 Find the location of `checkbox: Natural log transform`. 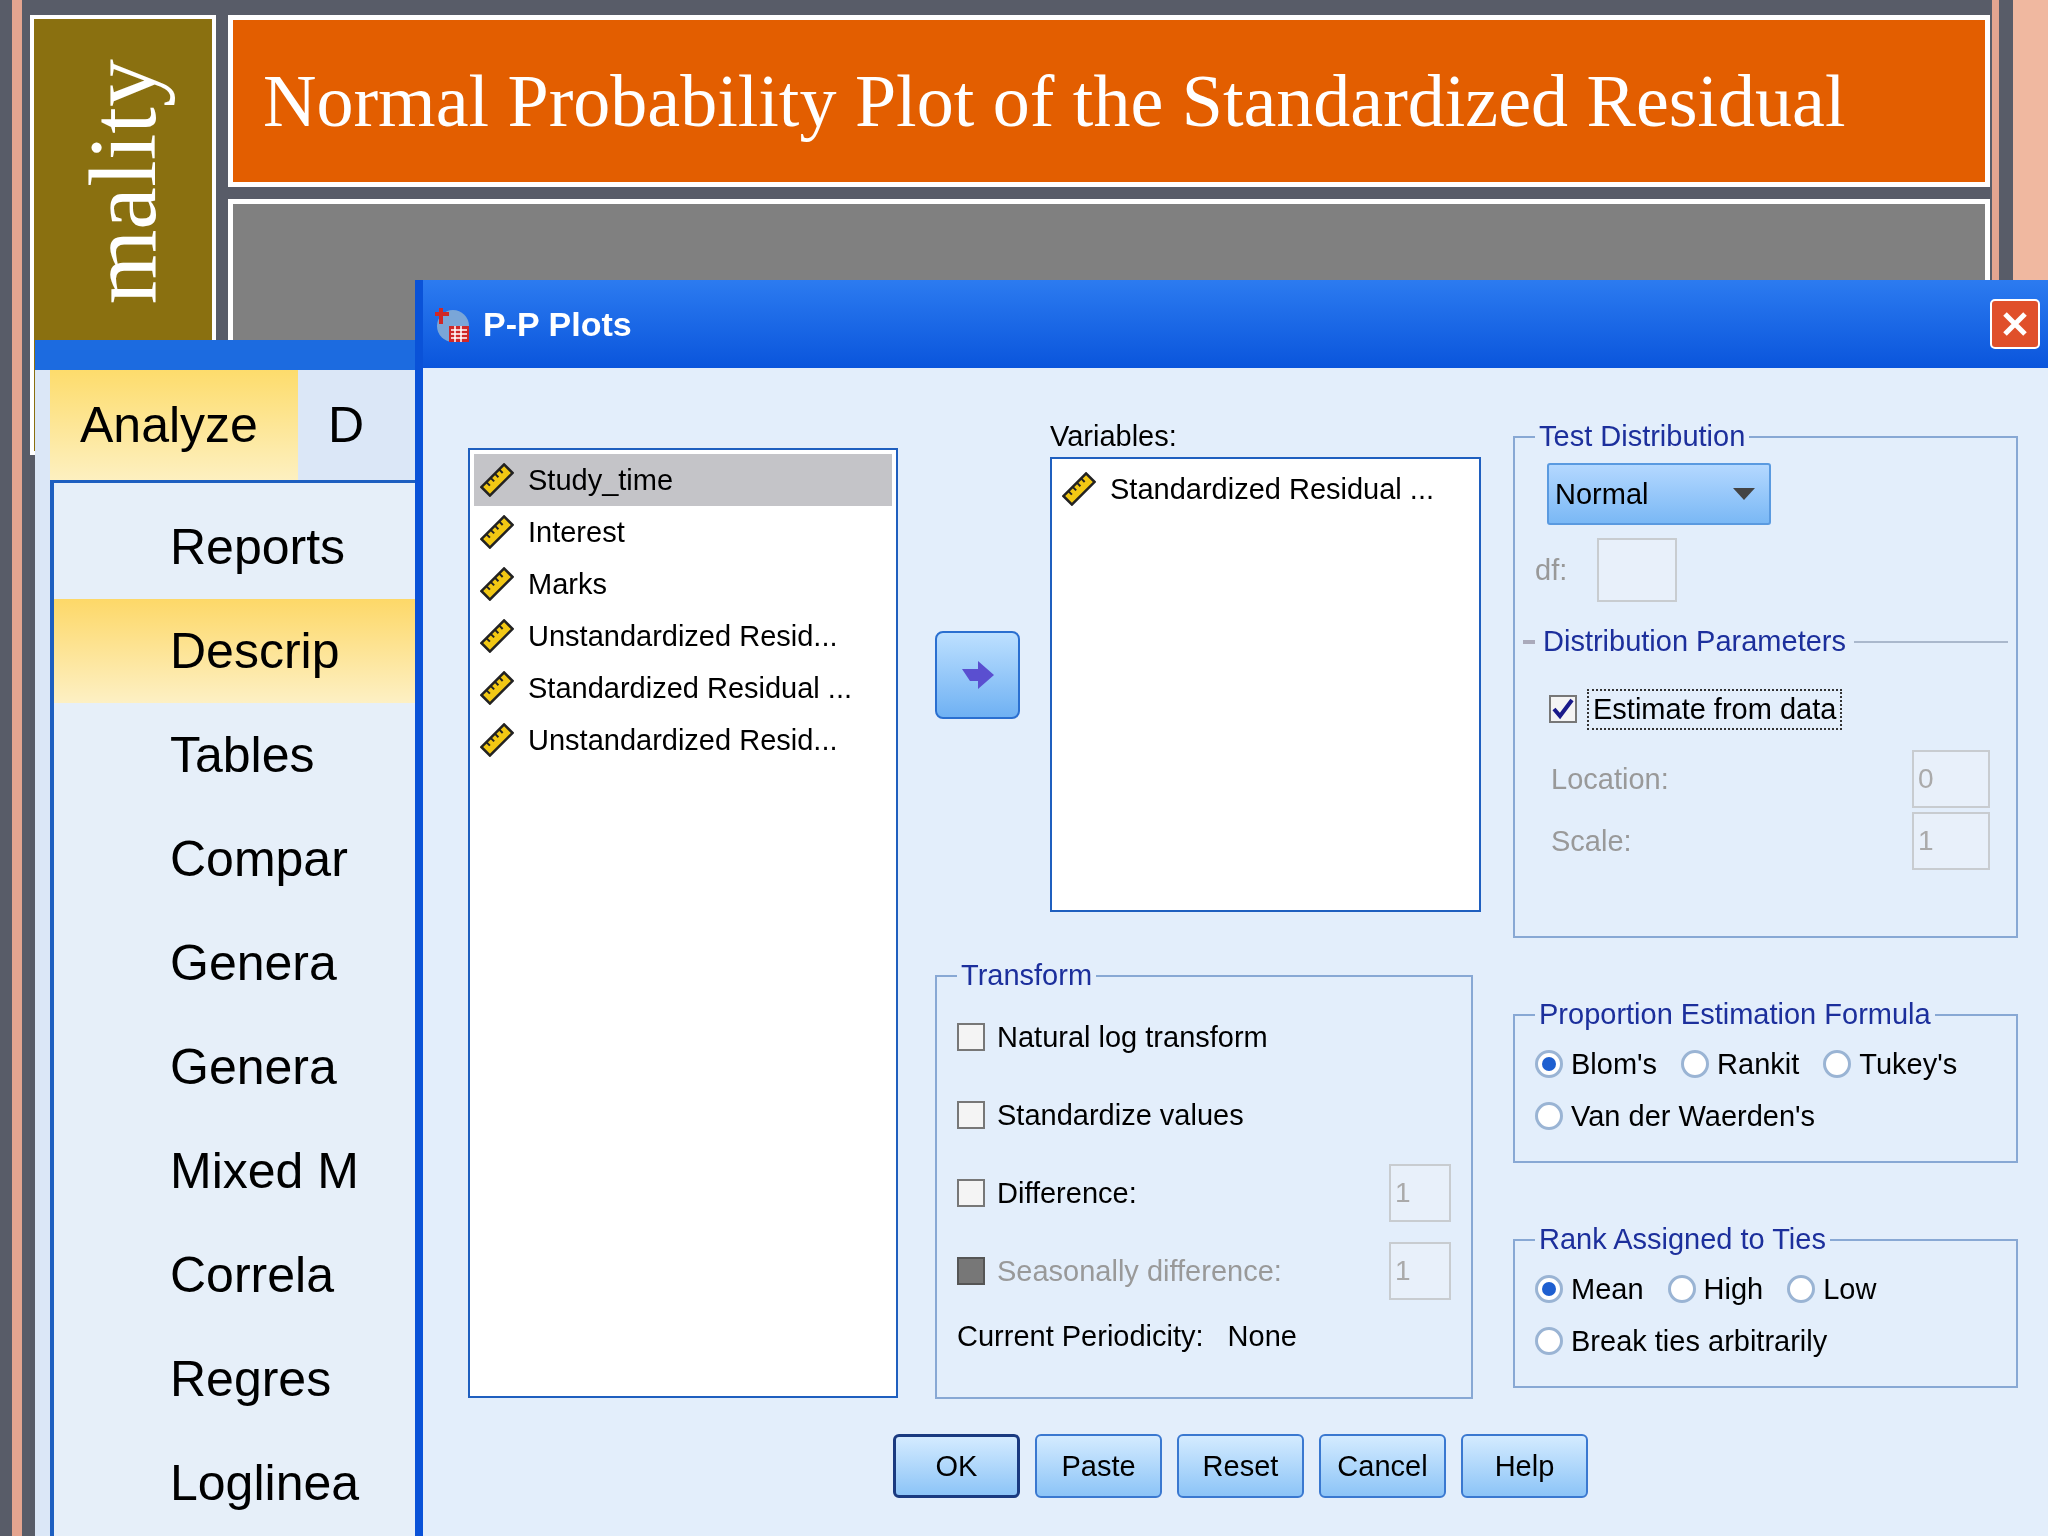

checkbox: Natural log transform is located at coordinates (1112, 1037).